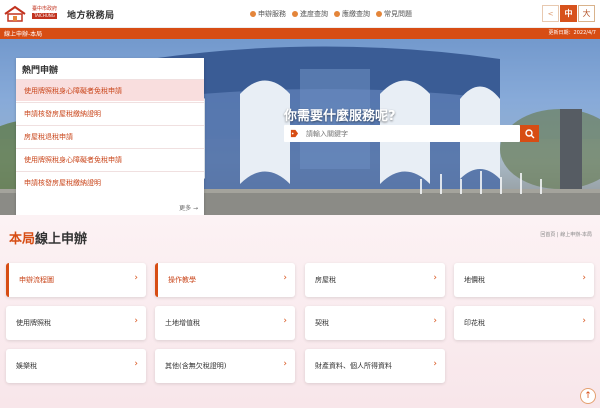  I want to click on card-label: 娛樂稅, so click(26, 366).